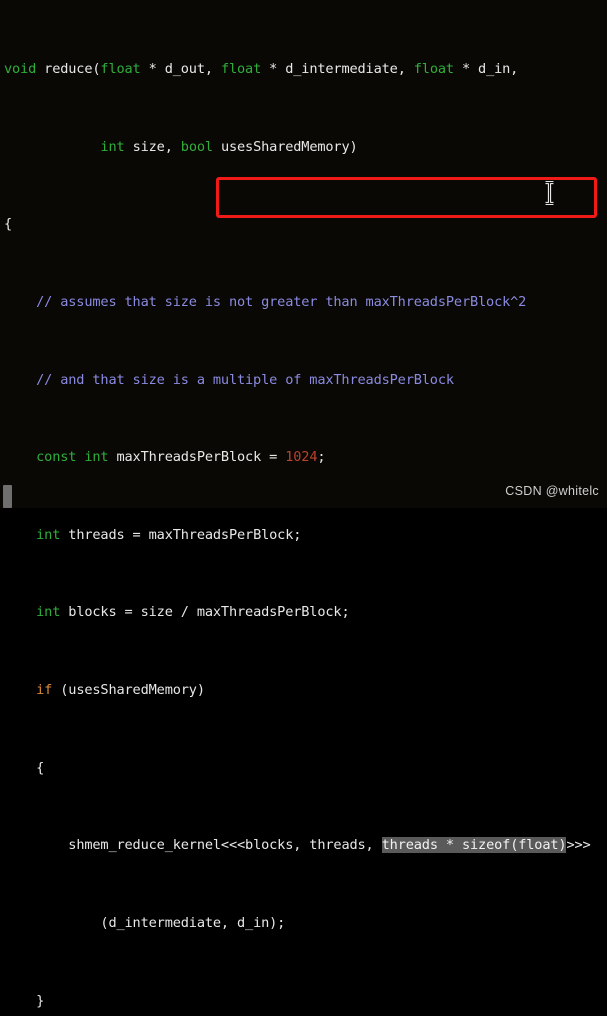 The image size is (607, 1016). I want to click on var-threads: threads = maxThreadsPerBlock;, so click(181, 534).